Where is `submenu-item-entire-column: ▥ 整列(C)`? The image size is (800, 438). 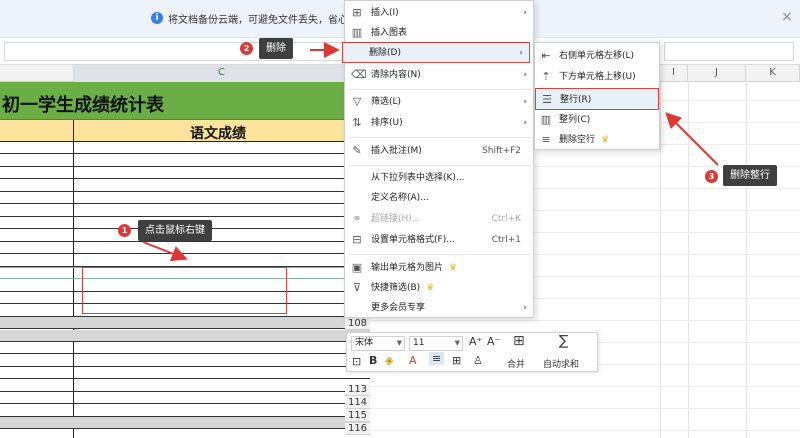 submenu-item-entire-column: ▥ 整列(C) is located at coordinates (597, 120).